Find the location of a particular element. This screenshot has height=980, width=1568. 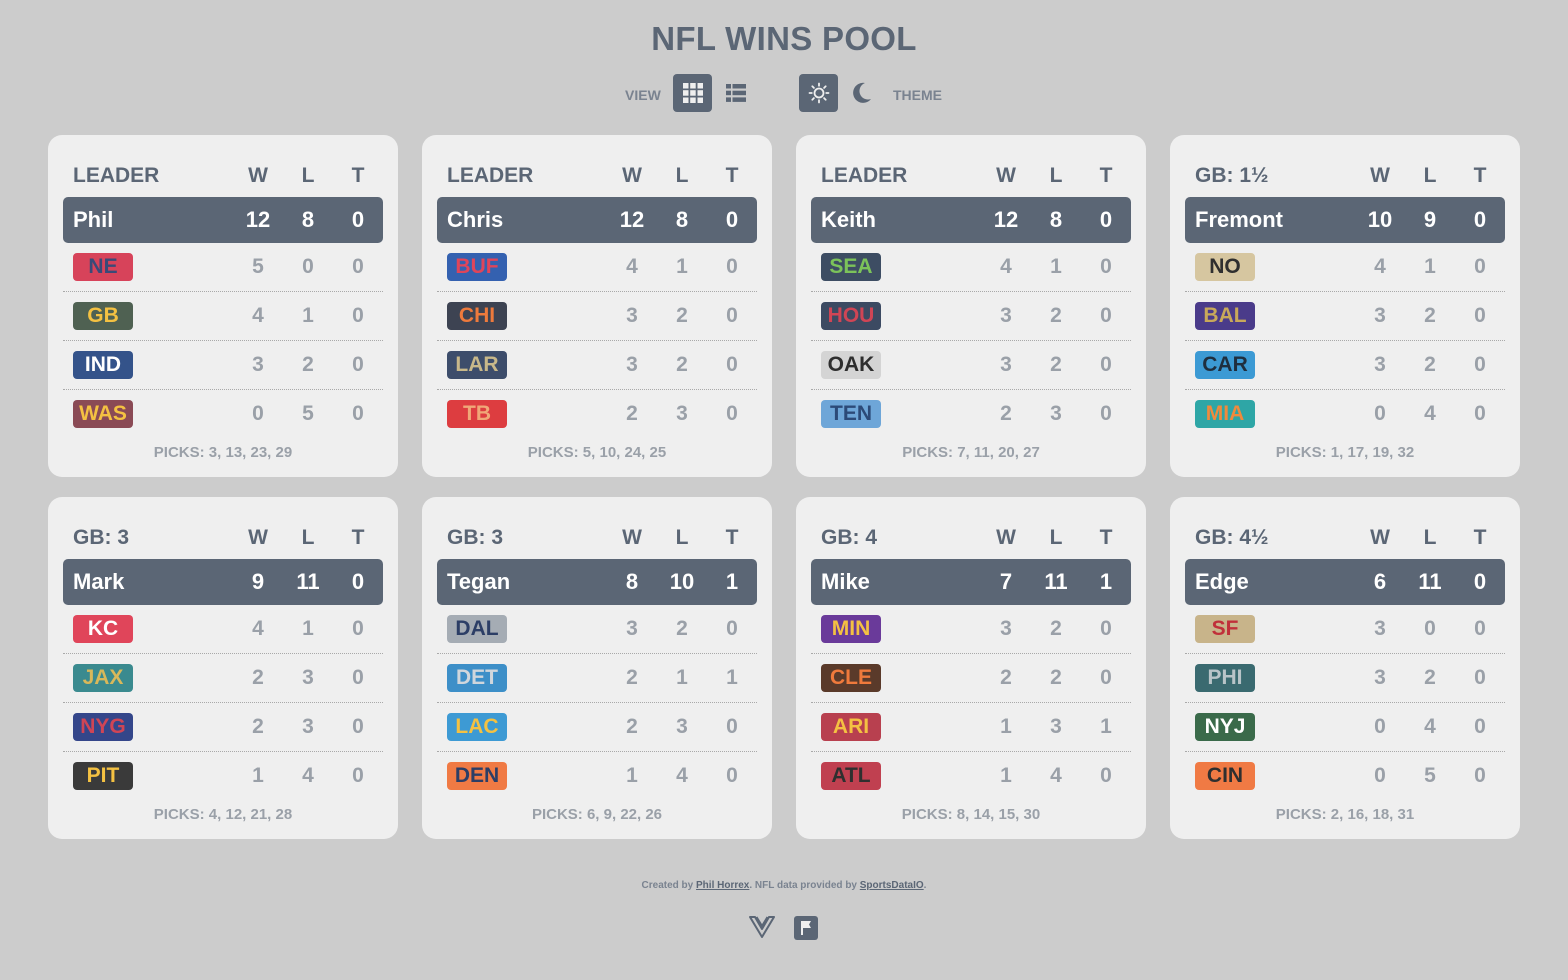

team-row: NO 4 1 0 is located at coordinates (1345, 267).